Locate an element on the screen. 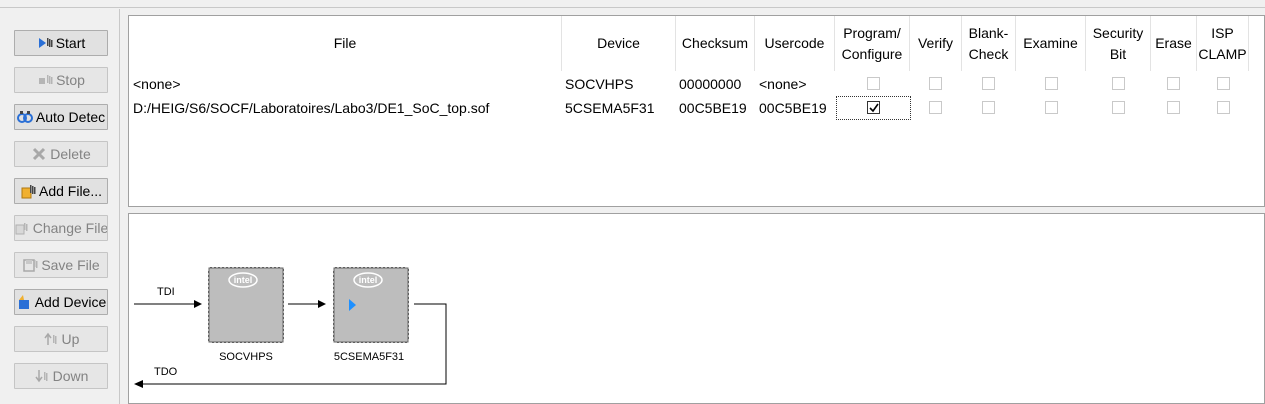 The height and width of the screenshot is (404, 1265). start-button: Start is located at coordinates (61, 43).